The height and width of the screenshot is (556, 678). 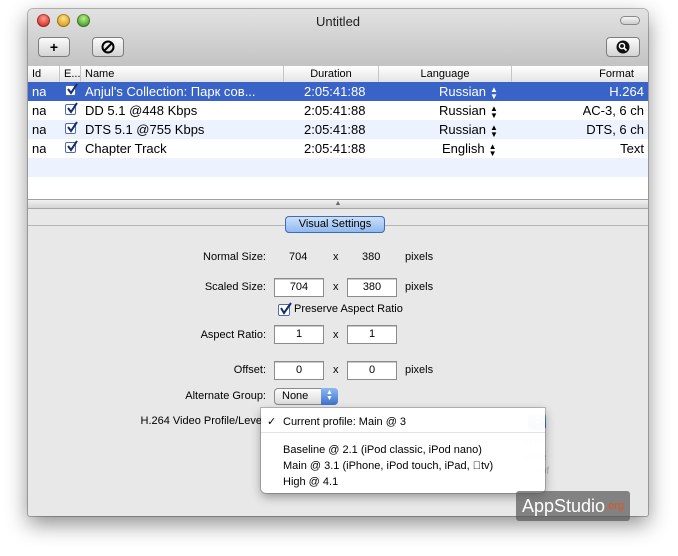 What do you see at coordinates (311, 482) in the screenshot?
I see `menu-item-label: High @ 4.1` at bounding box center [311, 482].